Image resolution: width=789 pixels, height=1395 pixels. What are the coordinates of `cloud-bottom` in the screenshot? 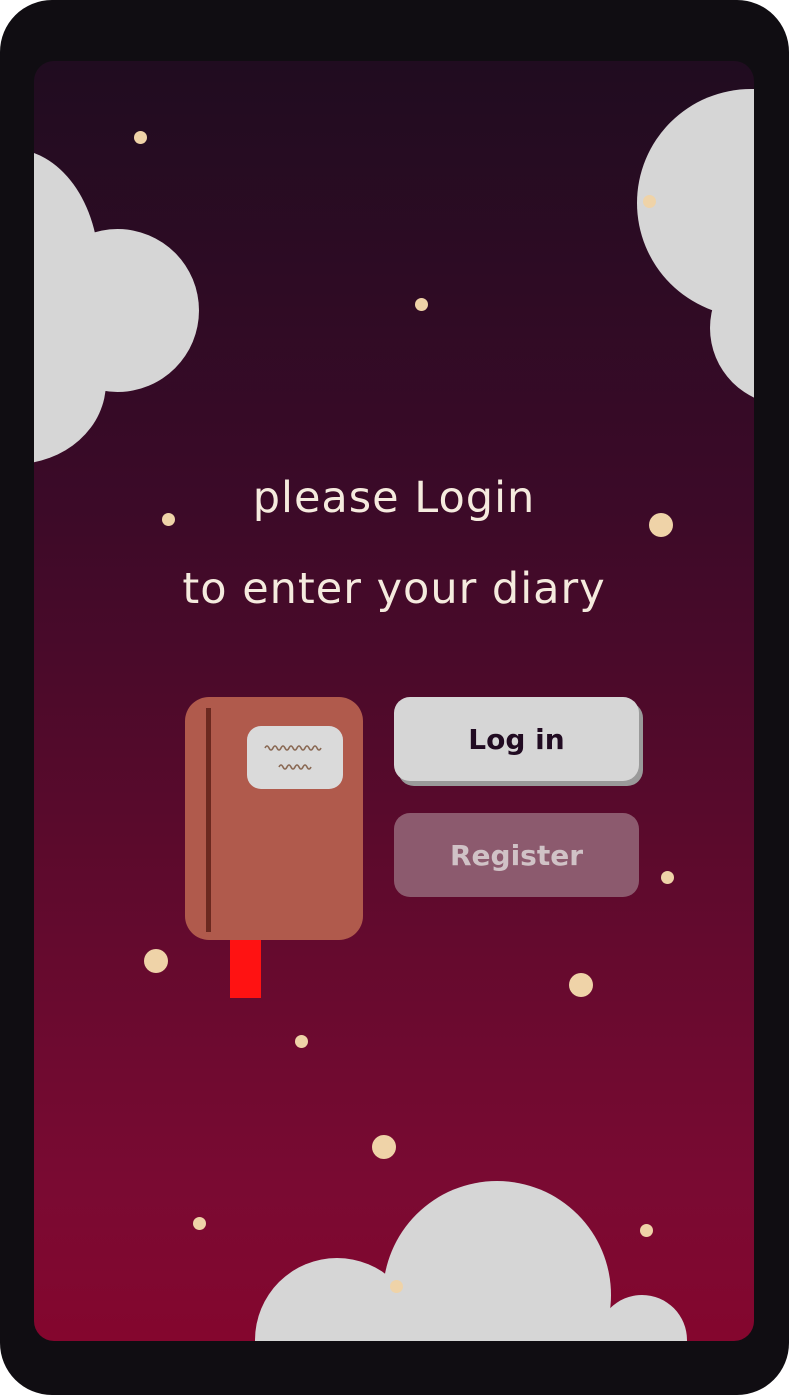 It's located at (497, 1261).